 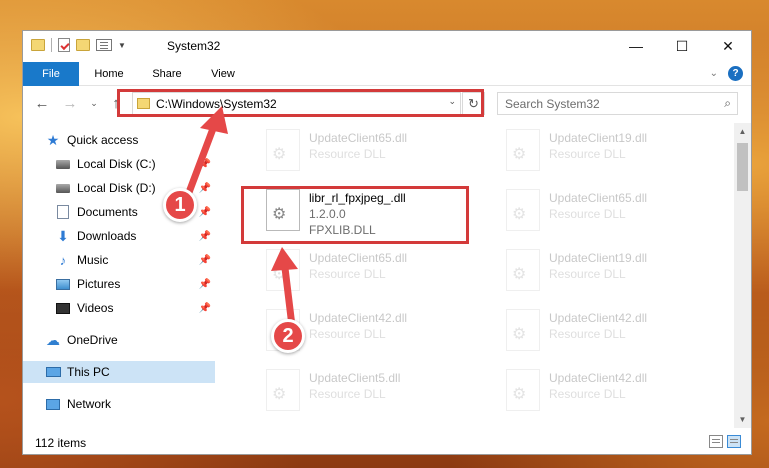 What do you see at coordinates (716, 441) in the screenshot?
I see `details-view-icon` at bounding box center [716, 441].